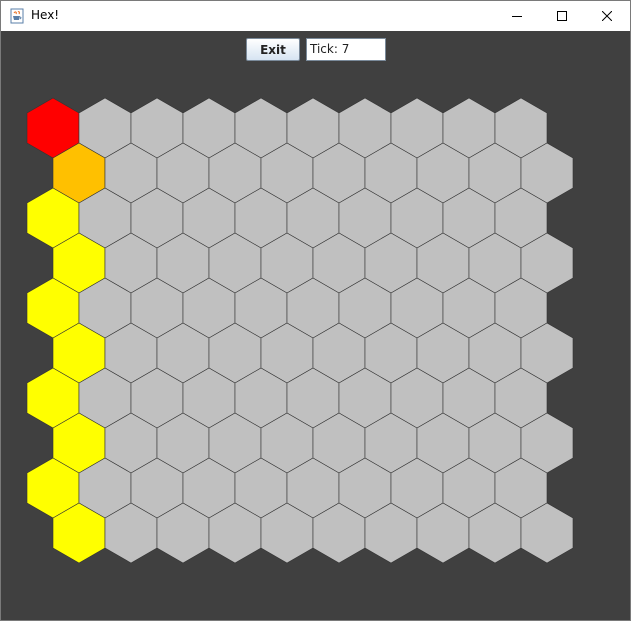  I want to click on minimize-button, so click(517, 16).